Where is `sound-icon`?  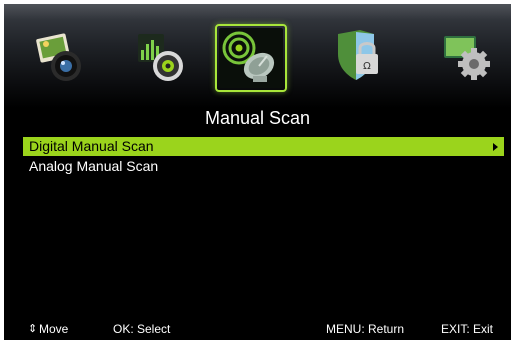 sound-icon is located at coordinates (162, 58).